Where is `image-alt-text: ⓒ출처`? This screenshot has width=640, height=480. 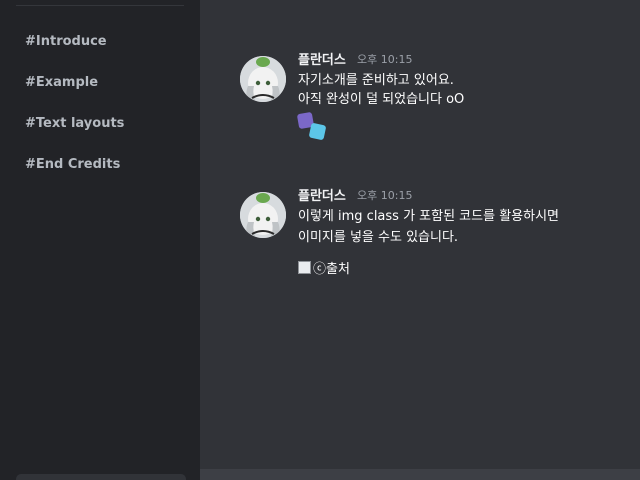 image-alt-text: ⓒ출처 is located at coordinates (331, 269).